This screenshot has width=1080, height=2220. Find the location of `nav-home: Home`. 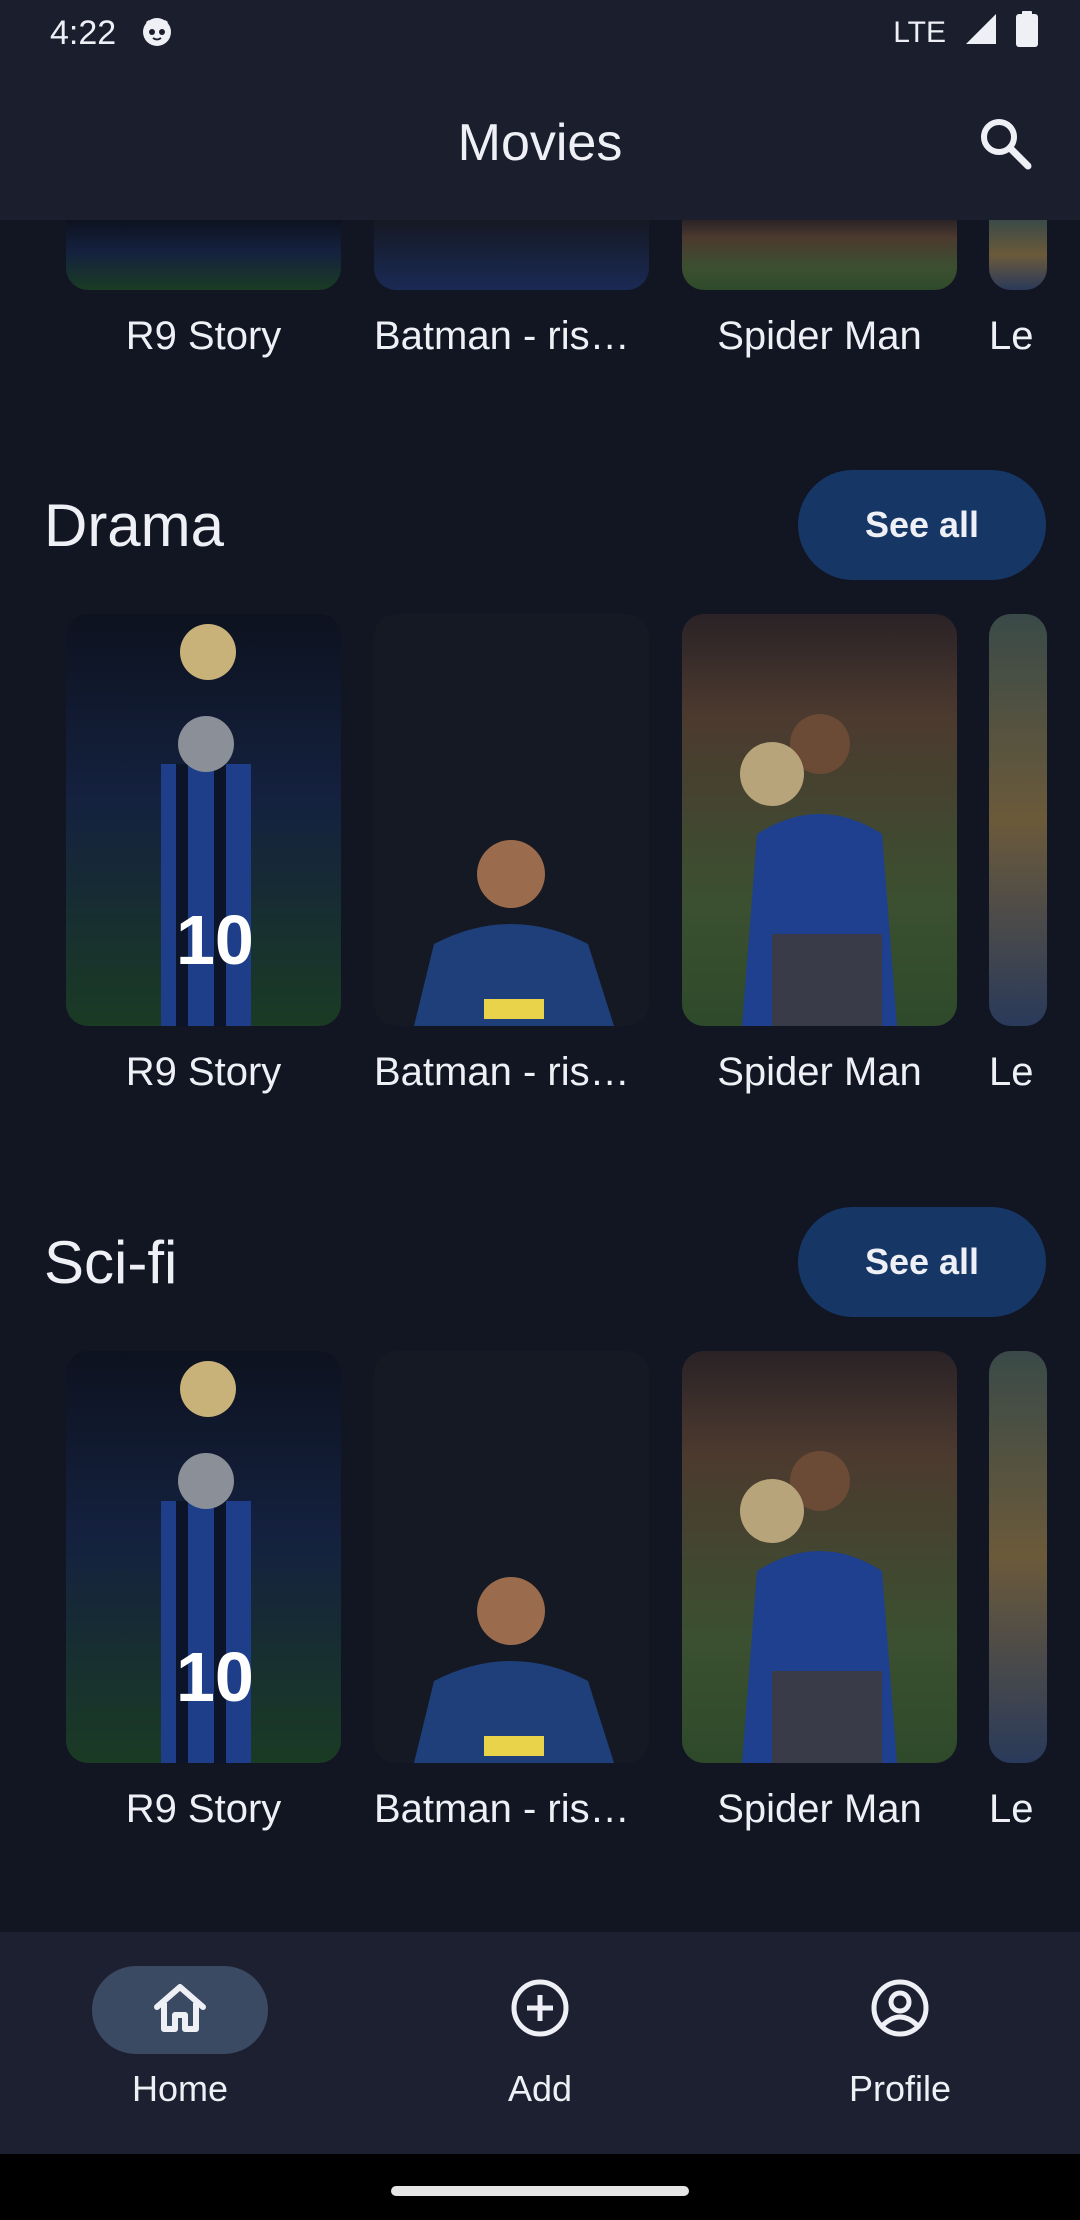

nav-home: Home is located at coordinates (180, 2043).